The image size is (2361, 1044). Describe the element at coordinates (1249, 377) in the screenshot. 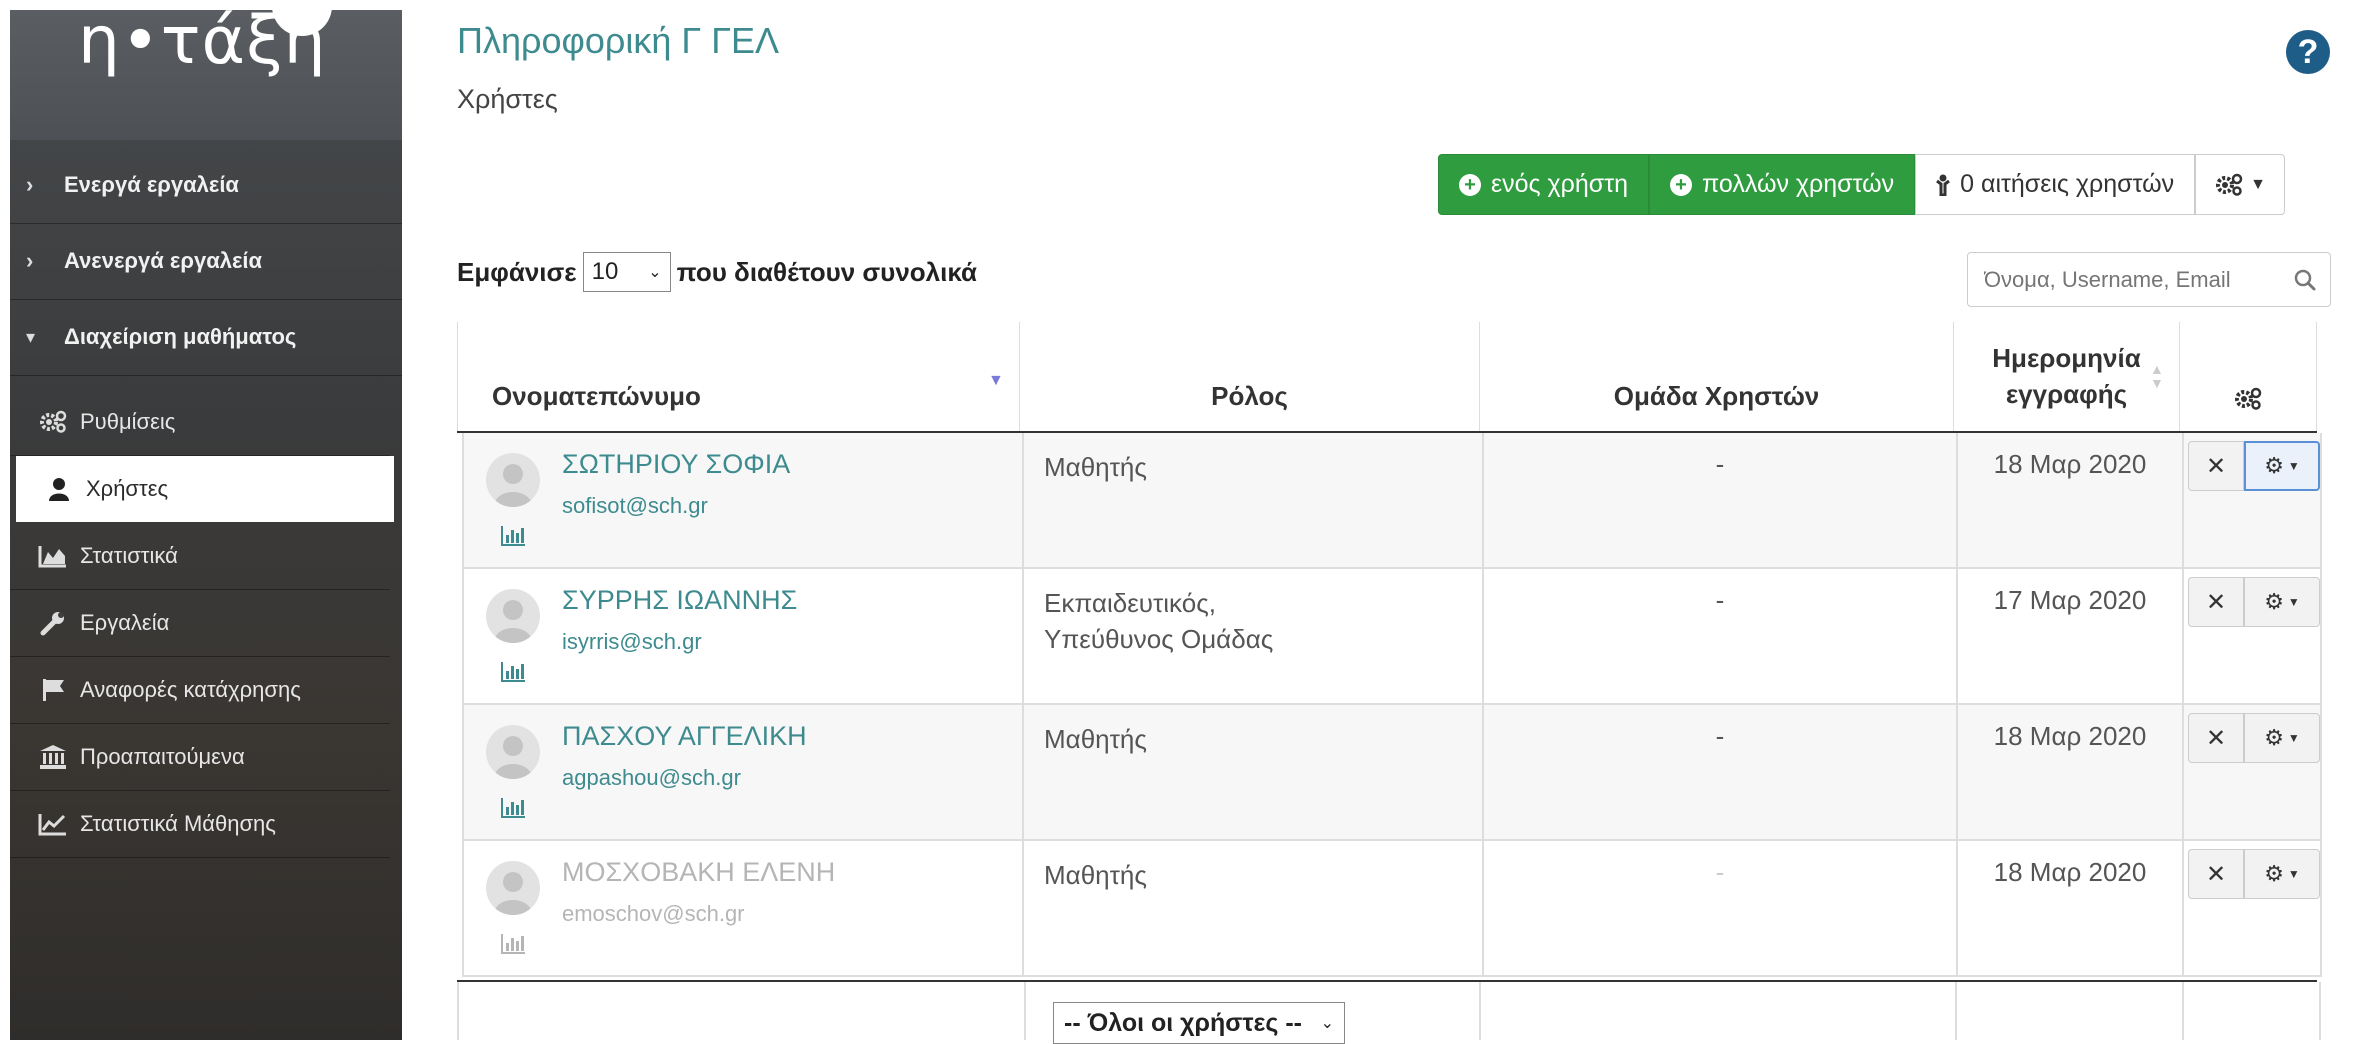

I see `column-header-role: Ρόλος` at that location.